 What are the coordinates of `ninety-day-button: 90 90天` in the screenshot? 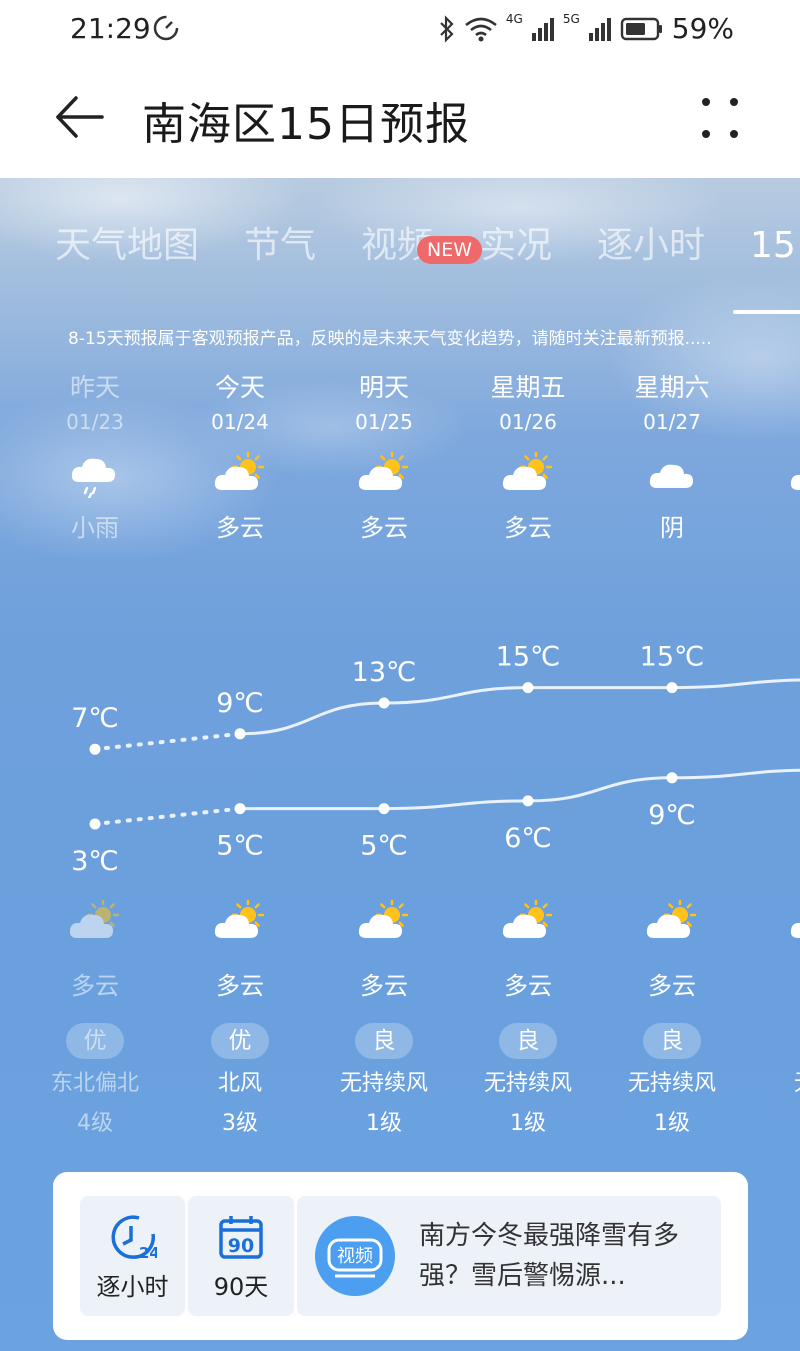 It's located at (241, 1256).